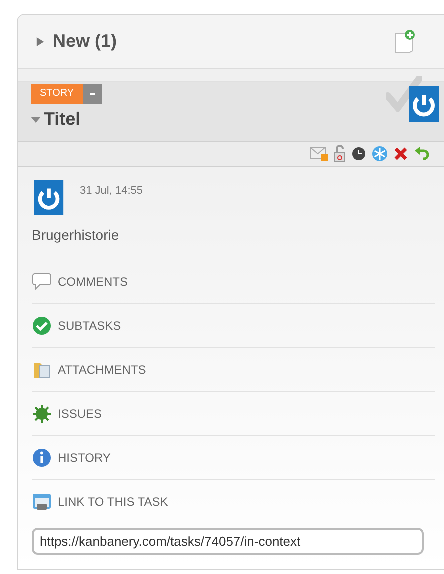  What do you see at coordinates (228, 541) in the screenshot?
I see `link-field: https://kanbanery.com/tasks/74057/in-context` at bounding box center [228, 541].